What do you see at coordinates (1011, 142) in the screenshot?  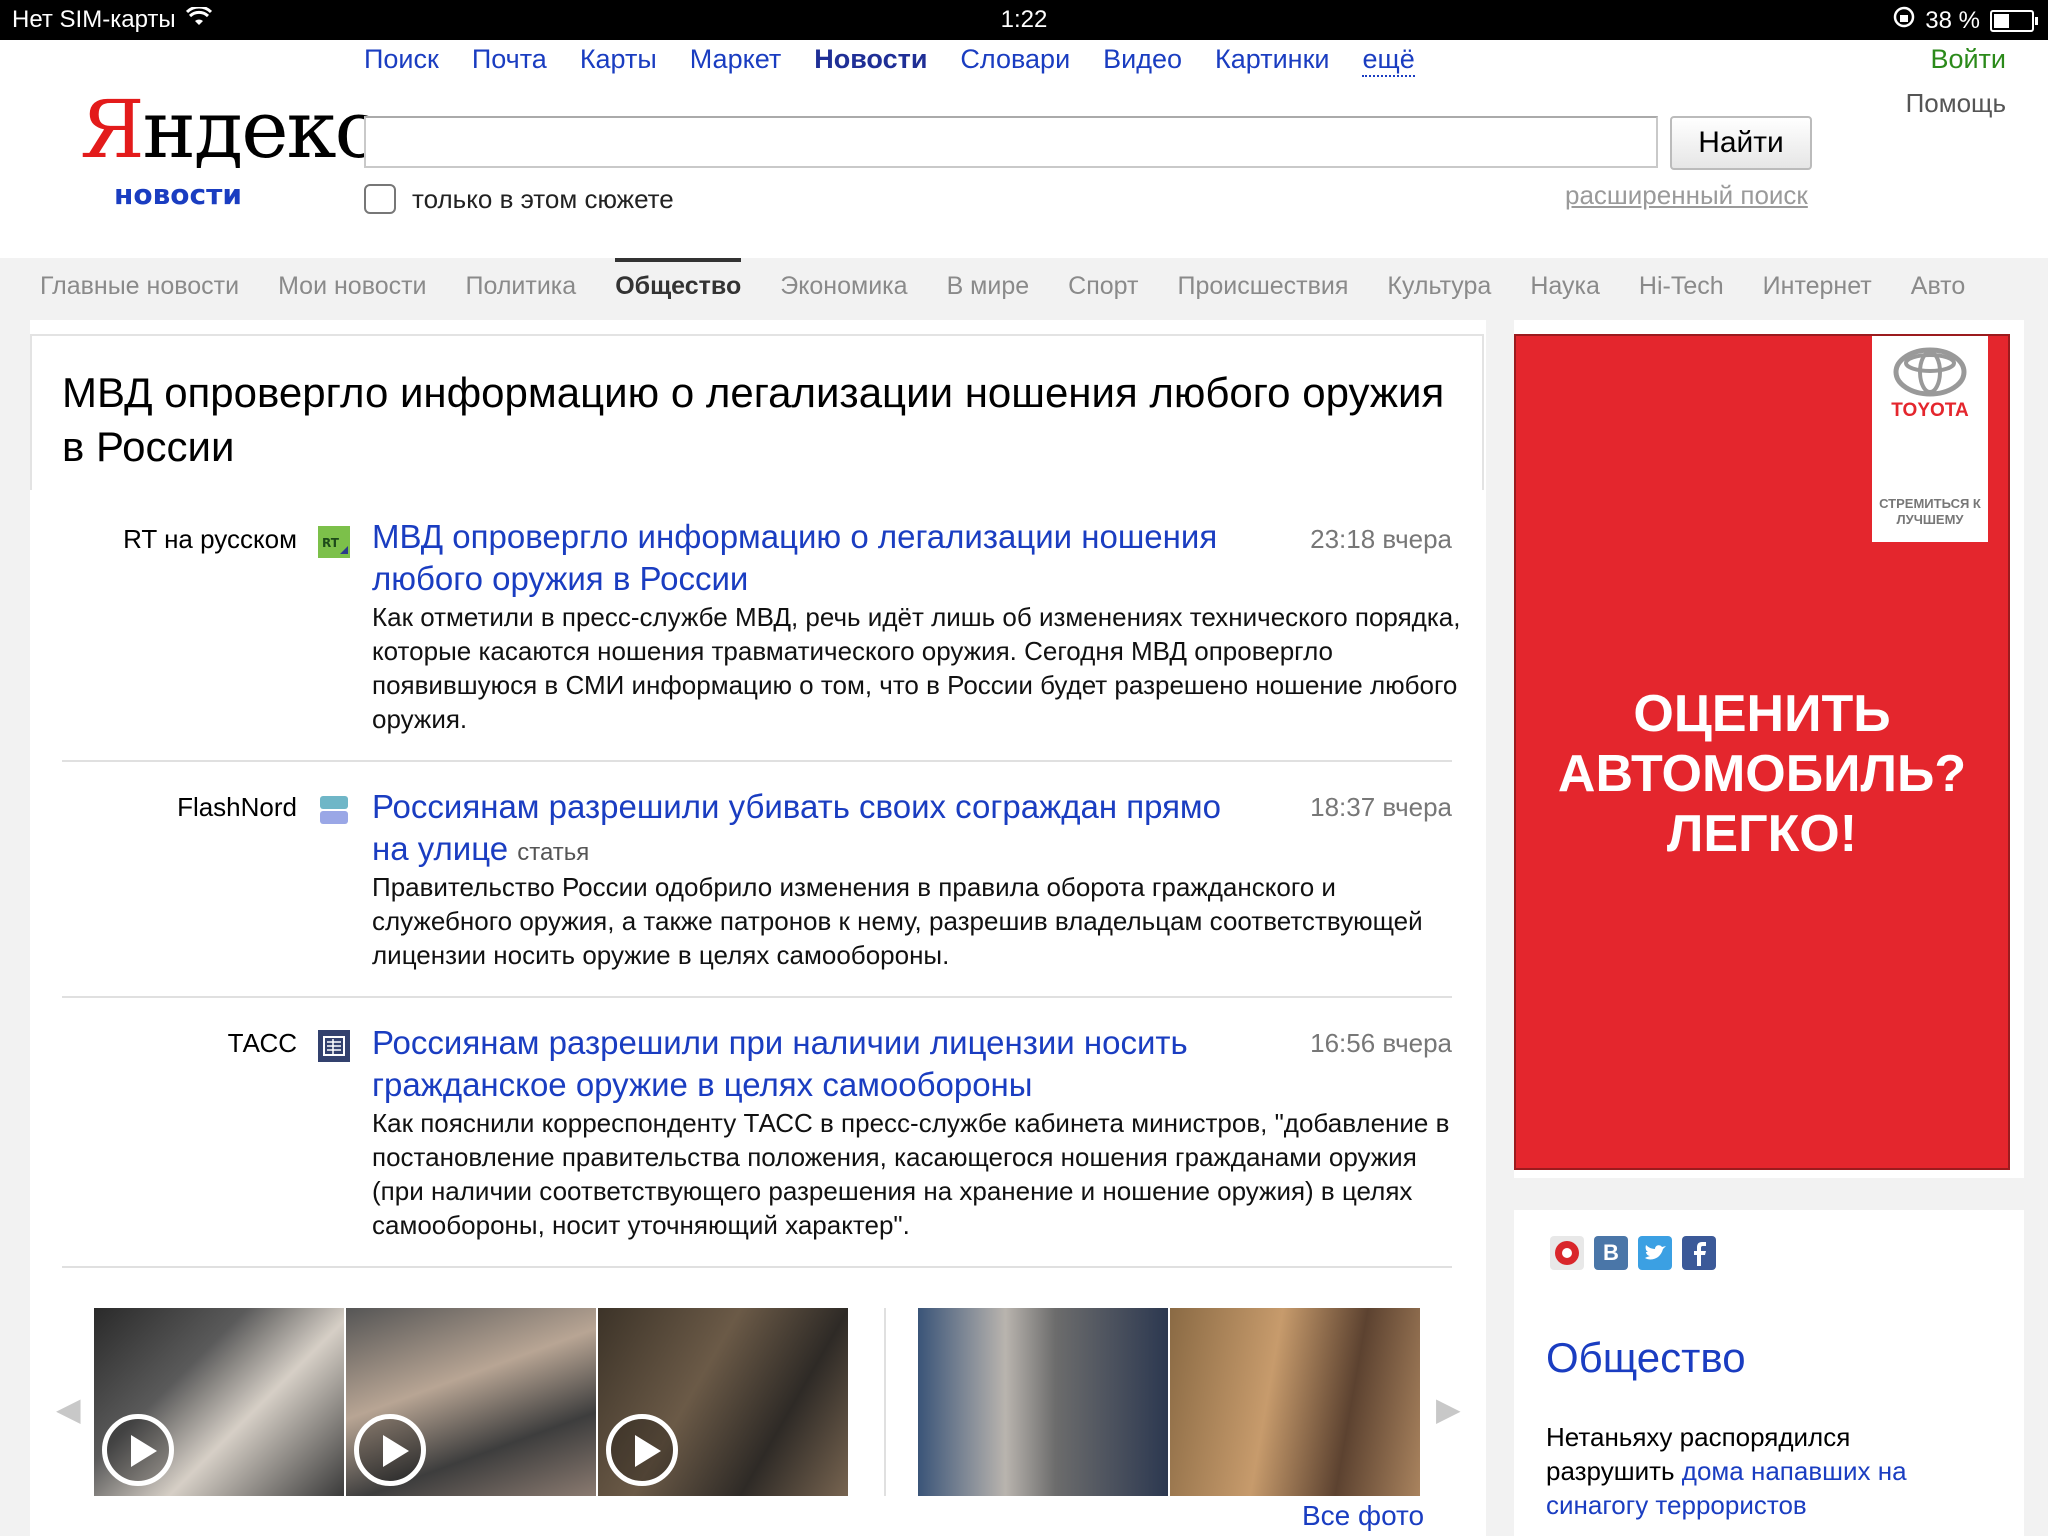 I see `search-input` at bounding box center [1011, 142].